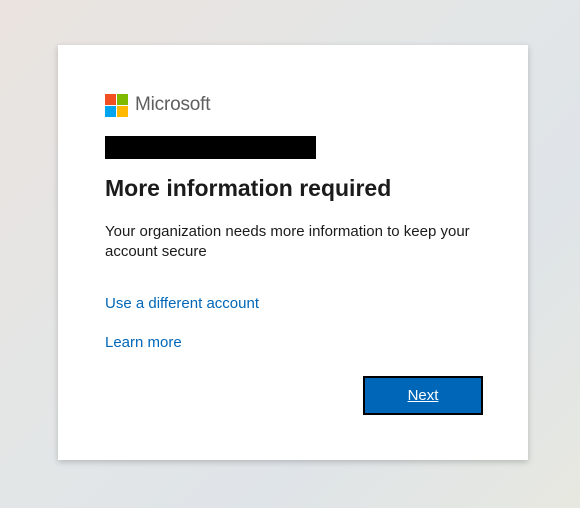  I want to click on use-different-account-link: Use a different account, so click(182, 303).